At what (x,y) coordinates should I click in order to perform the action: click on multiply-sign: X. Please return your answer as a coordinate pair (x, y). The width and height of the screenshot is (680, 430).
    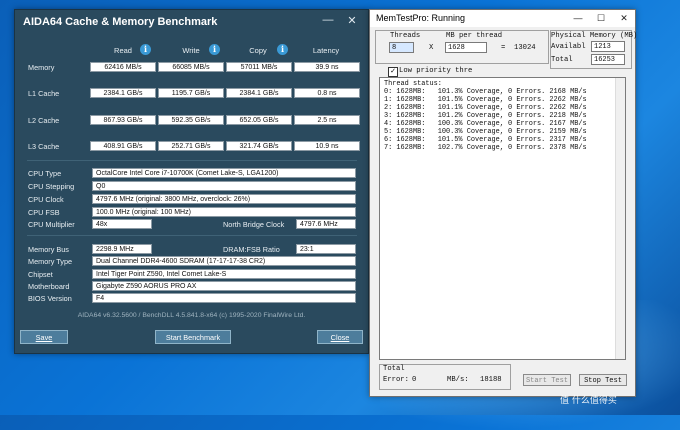
    Looking at the image, I should click on (431, 48).